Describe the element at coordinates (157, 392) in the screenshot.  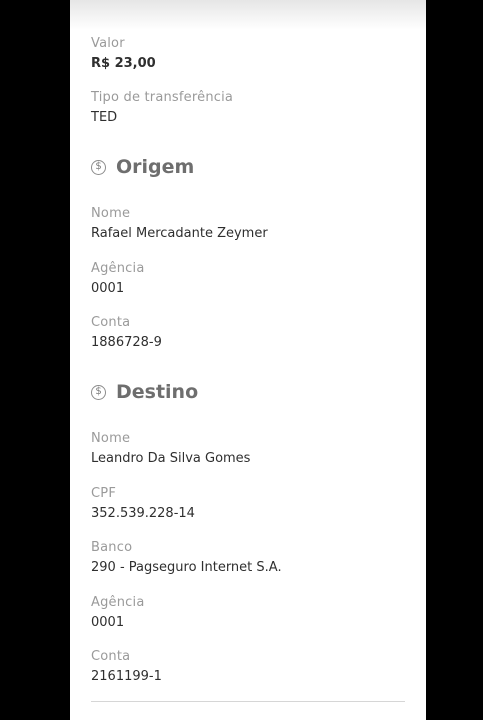
I see `destino-title: Destino` at that location.